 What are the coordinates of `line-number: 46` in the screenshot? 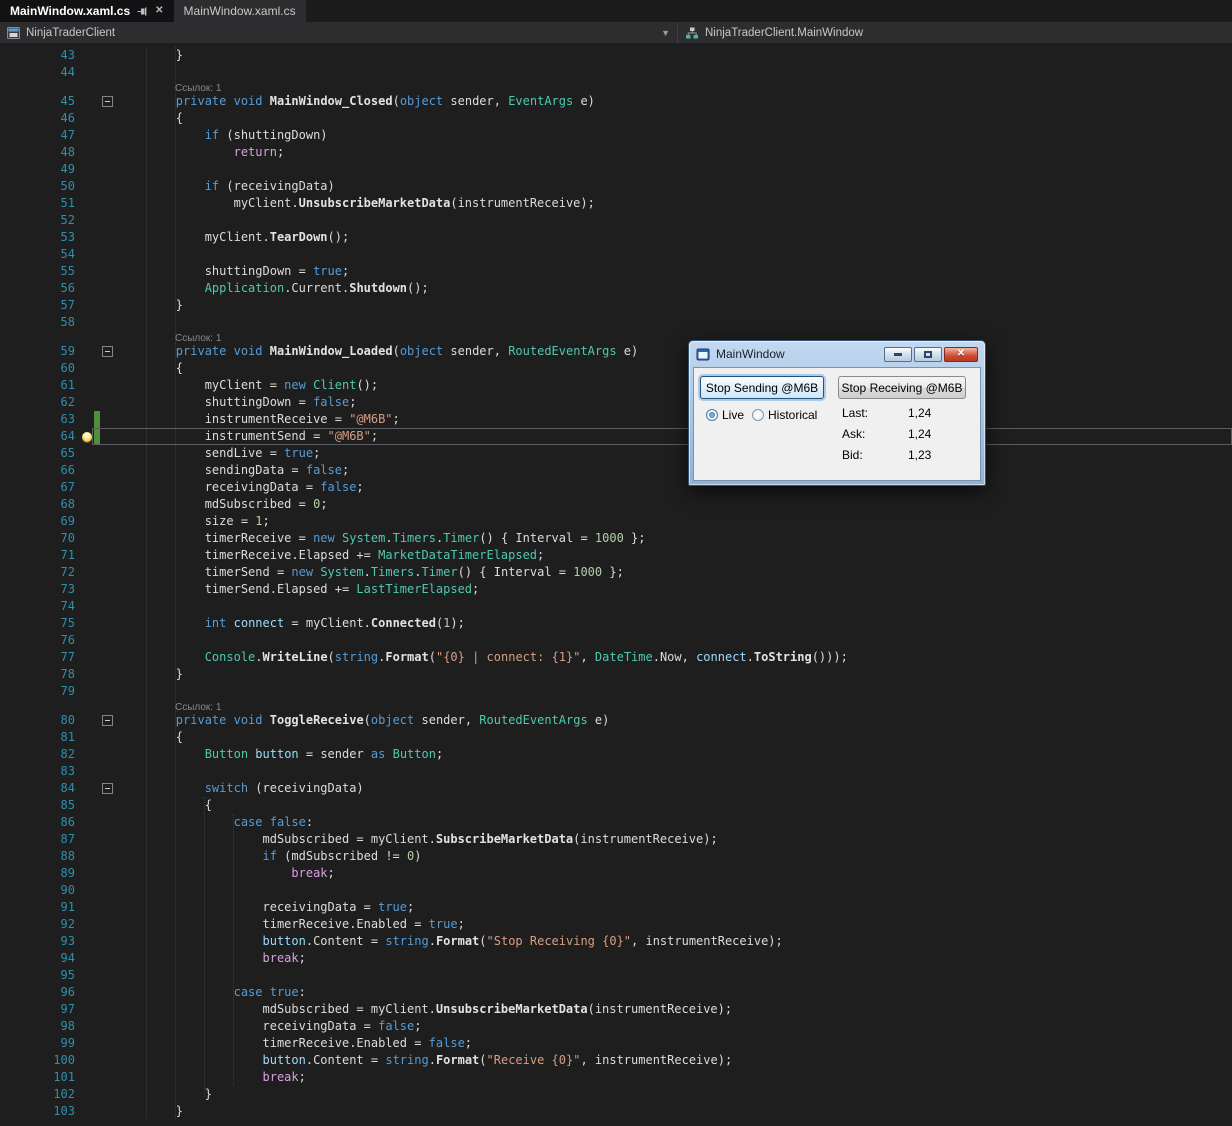 It's located at (40, 118).